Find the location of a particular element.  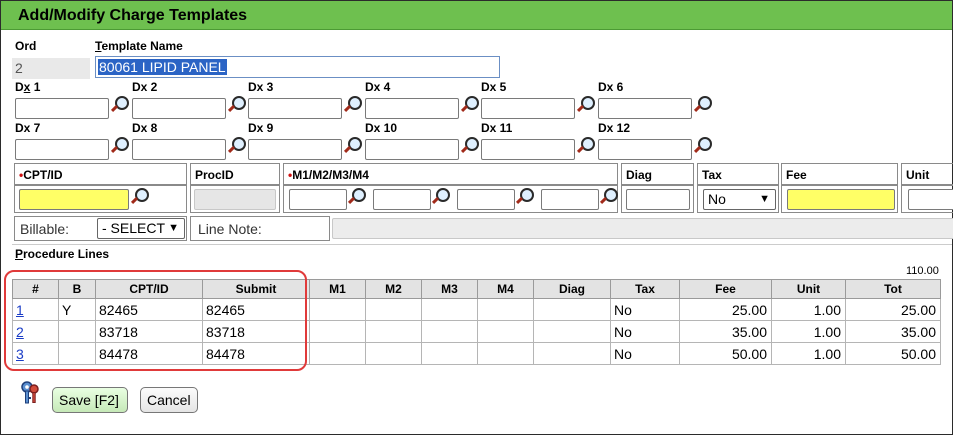

m3-input is located at coordinates (486, 199).